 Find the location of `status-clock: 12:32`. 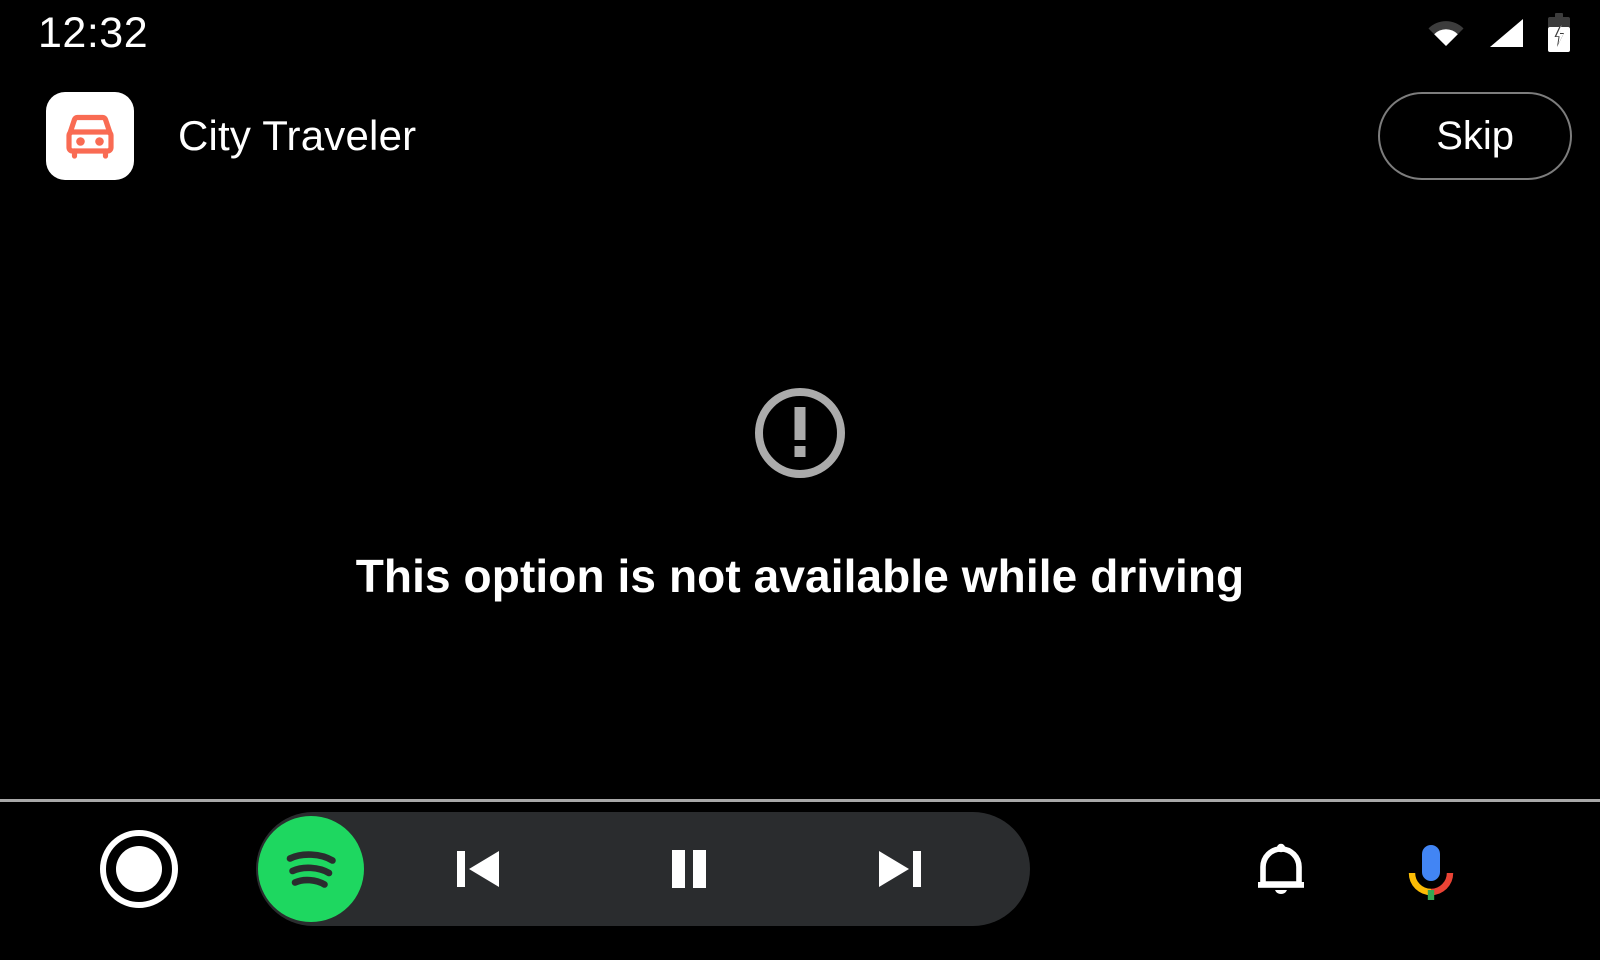

status-clock: 12:32 is located at coordinates (93, 32).